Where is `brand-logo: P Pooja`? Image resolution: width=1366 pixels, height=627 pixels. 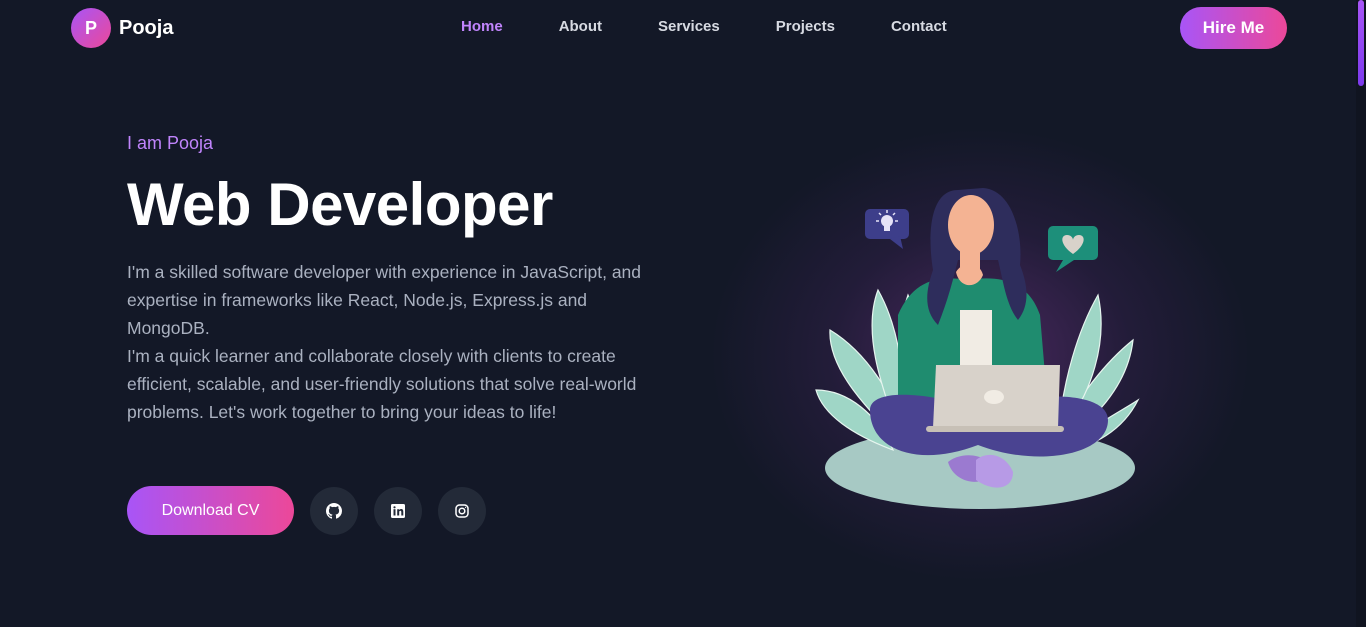
brand-logo: P Pooja is located at coordinates (122, 28).